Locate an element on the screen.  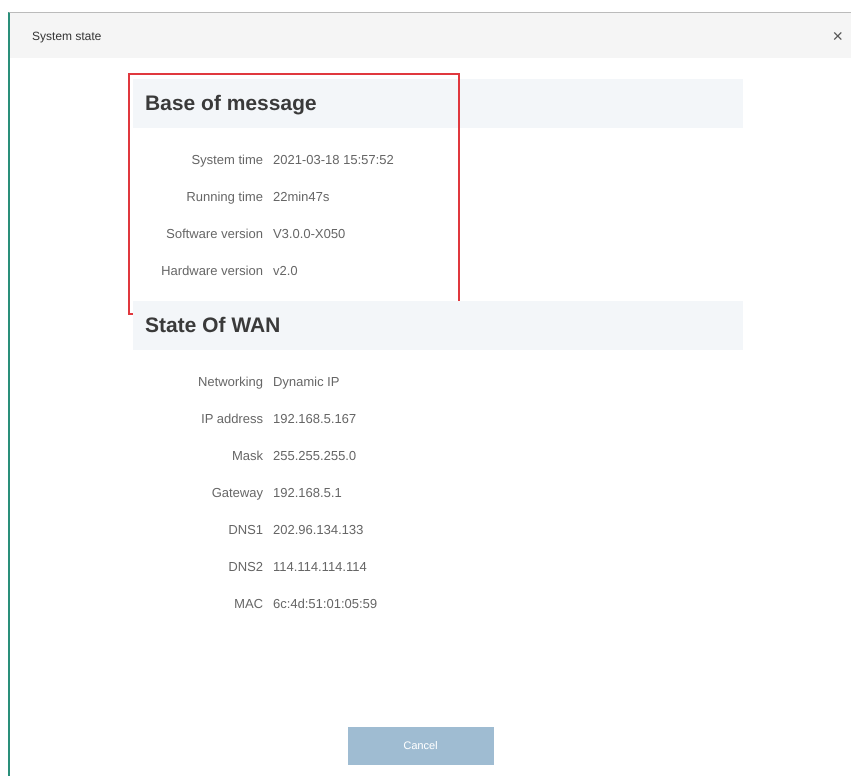
field-value: 22min47s is located at coordinates (301, 197).